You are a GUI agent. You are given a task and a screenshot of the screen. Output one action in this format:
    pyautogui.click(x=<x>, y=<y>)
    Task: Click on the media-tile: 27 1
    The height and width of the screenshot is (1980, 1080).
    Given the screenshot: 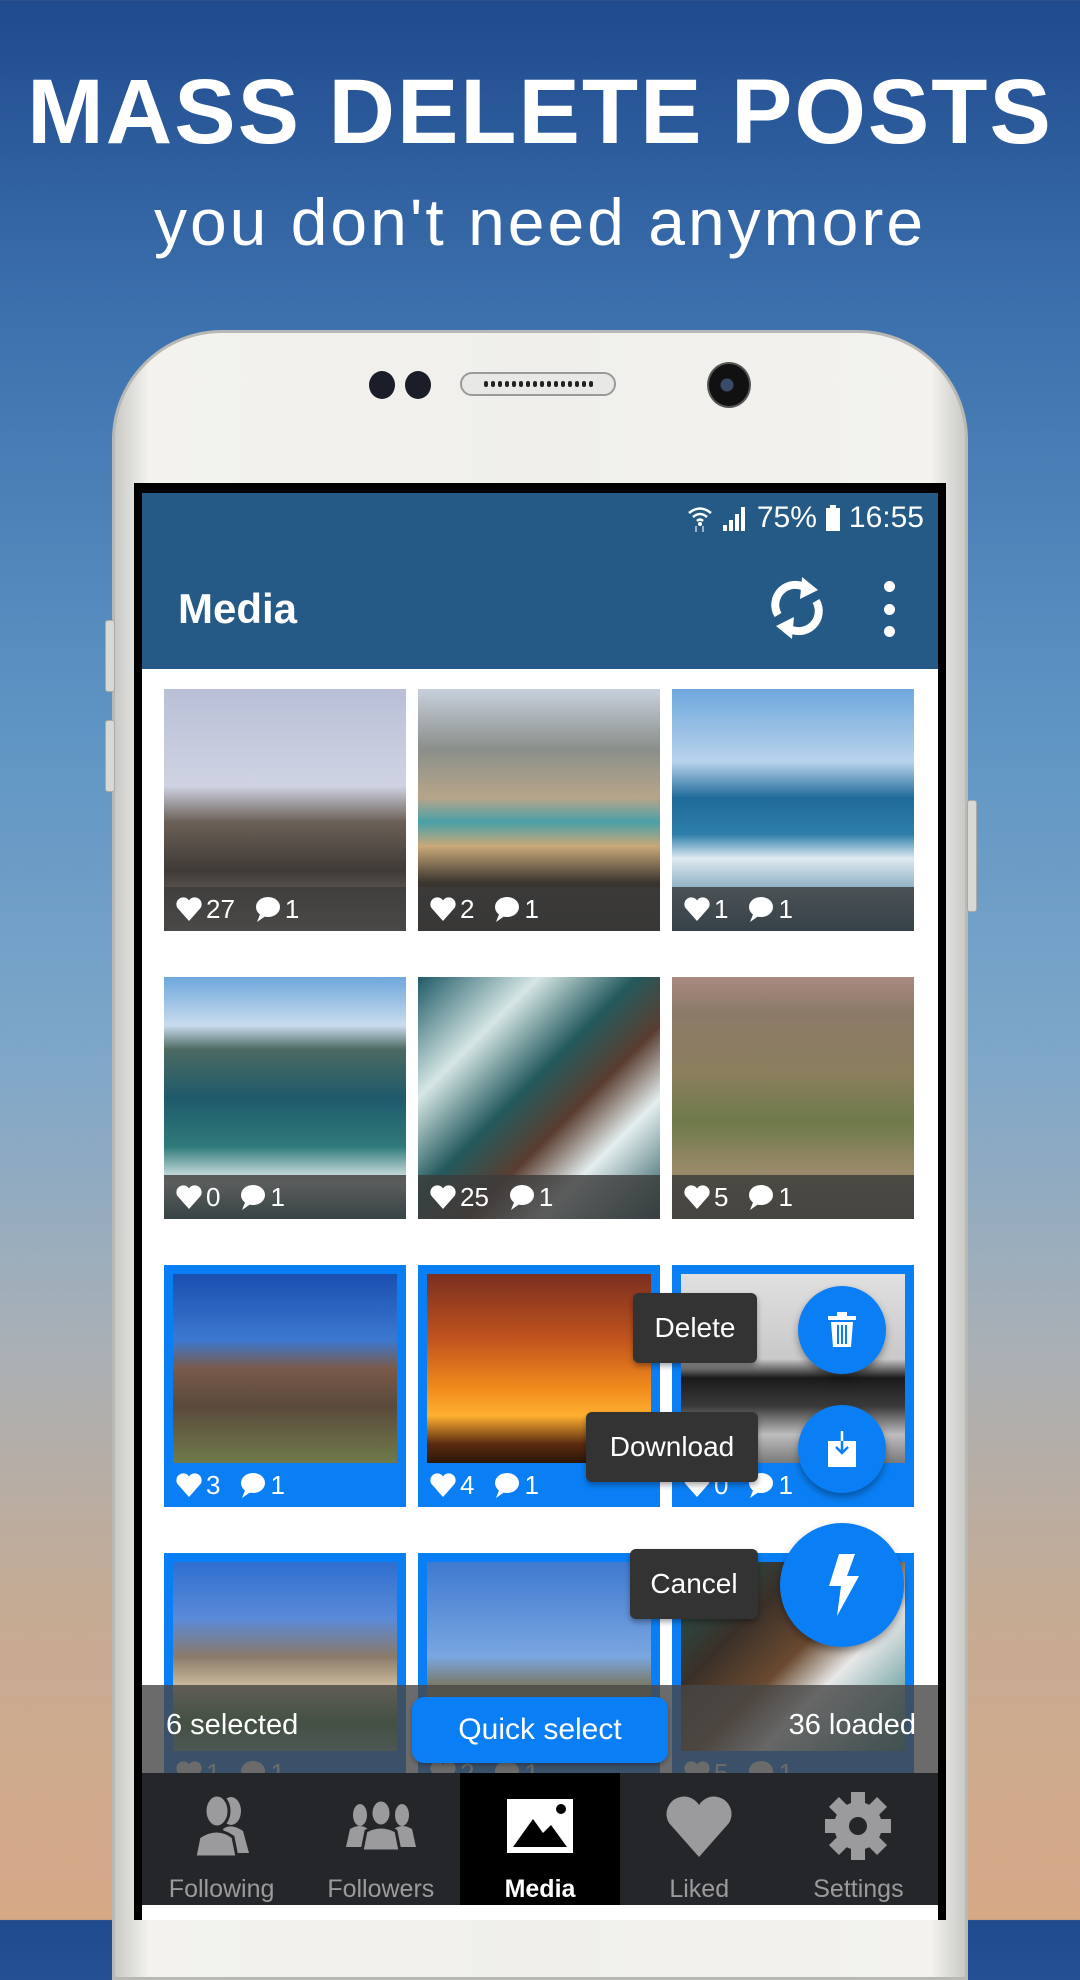 What is the action you would take?
    pyautogui.click(x=285, y=810)
    